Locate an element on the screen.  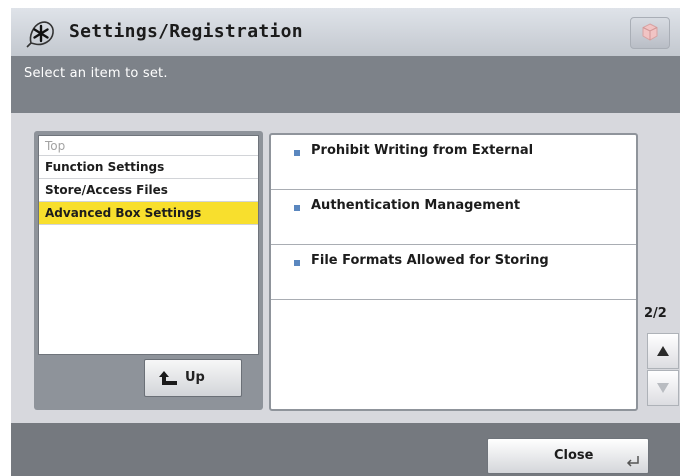
tree-item-top: Top is located at coordinates (148, 146).